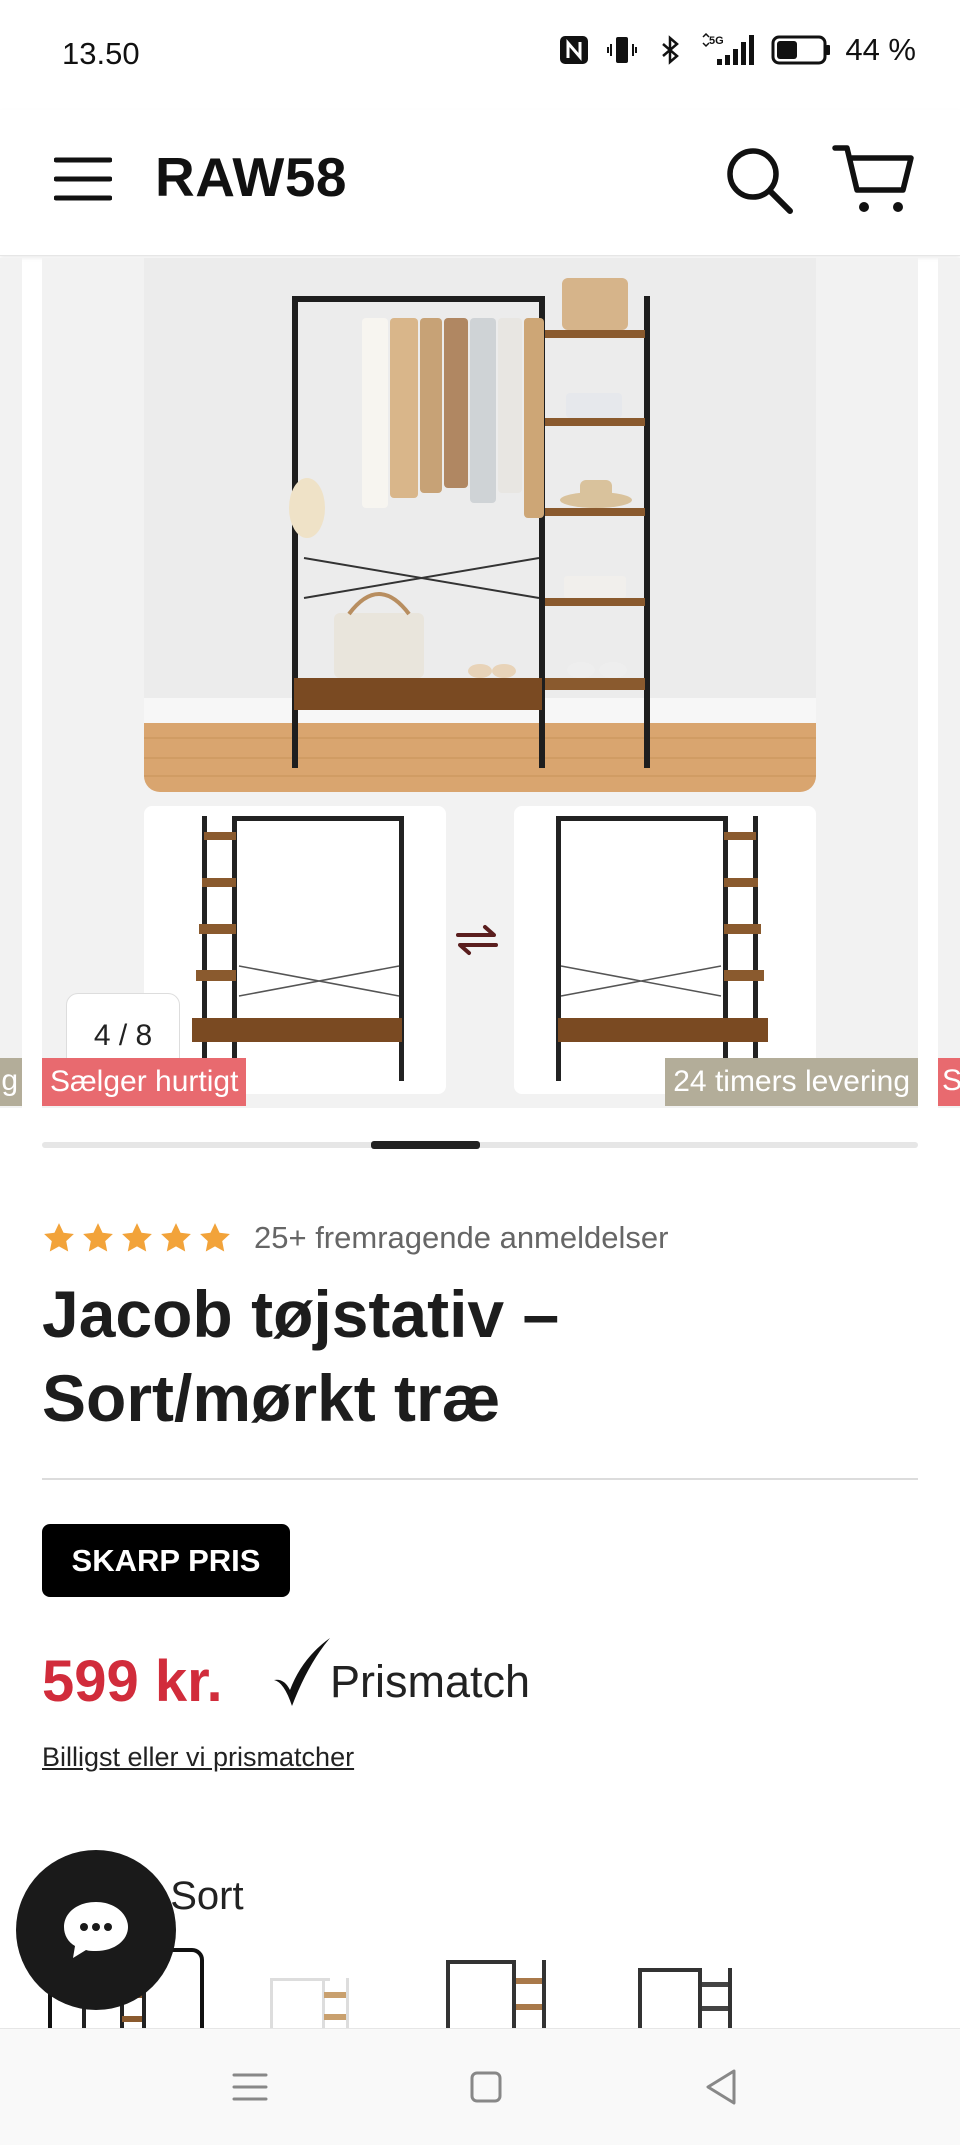 This screenshot has width=960, height=2145. What do you see at coordinates (430, 1681) in the screenshot?
I see `price-match-text: Prismatch` at bounding box center [430, 1681].